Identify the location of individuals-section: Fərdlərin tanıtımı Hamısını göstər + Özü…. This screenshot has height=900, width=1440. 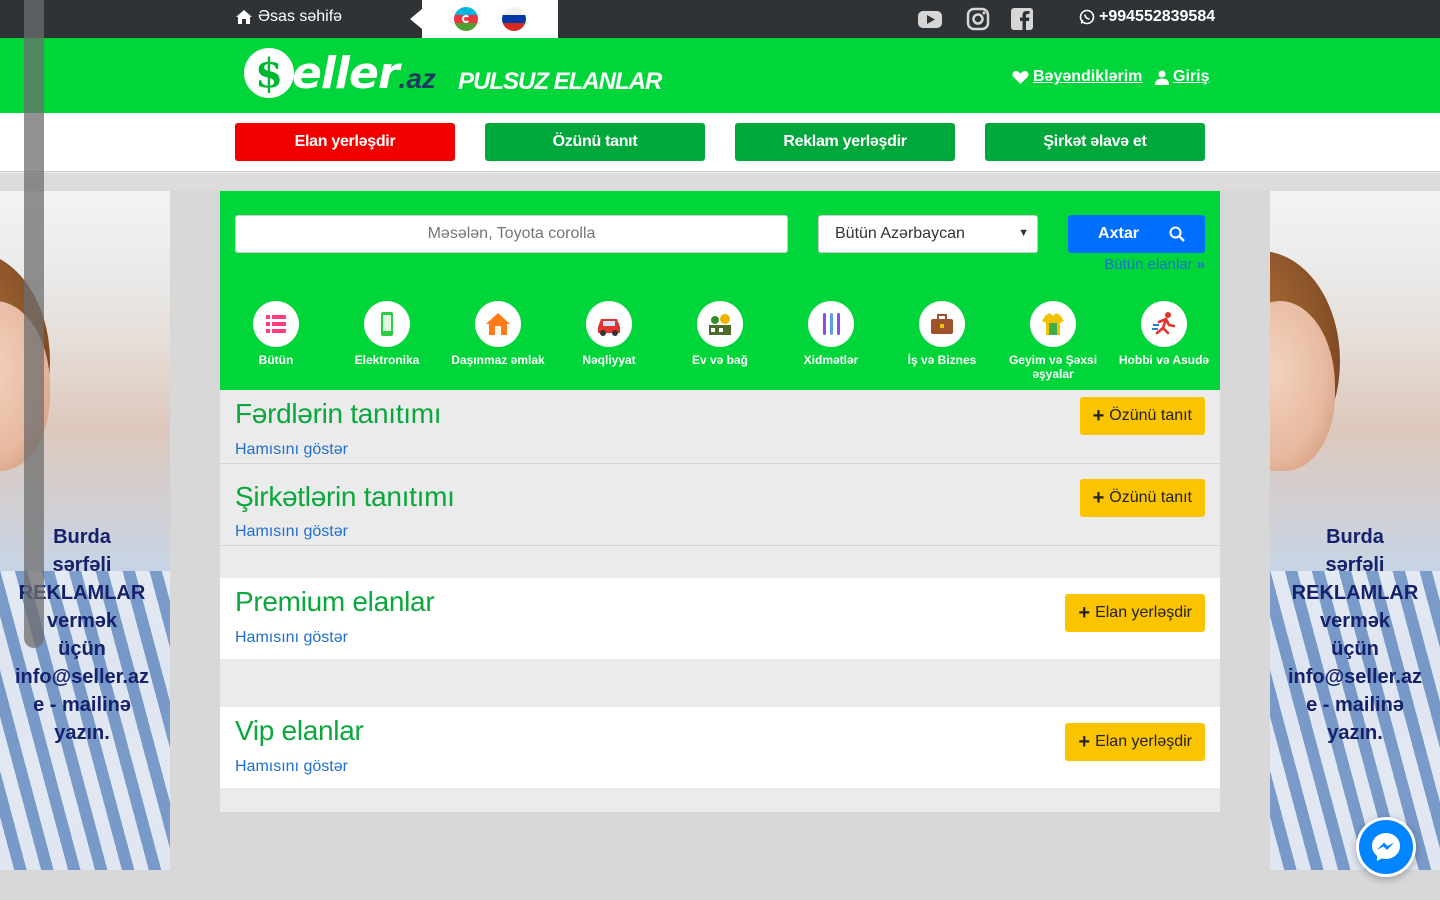
(720, 427).